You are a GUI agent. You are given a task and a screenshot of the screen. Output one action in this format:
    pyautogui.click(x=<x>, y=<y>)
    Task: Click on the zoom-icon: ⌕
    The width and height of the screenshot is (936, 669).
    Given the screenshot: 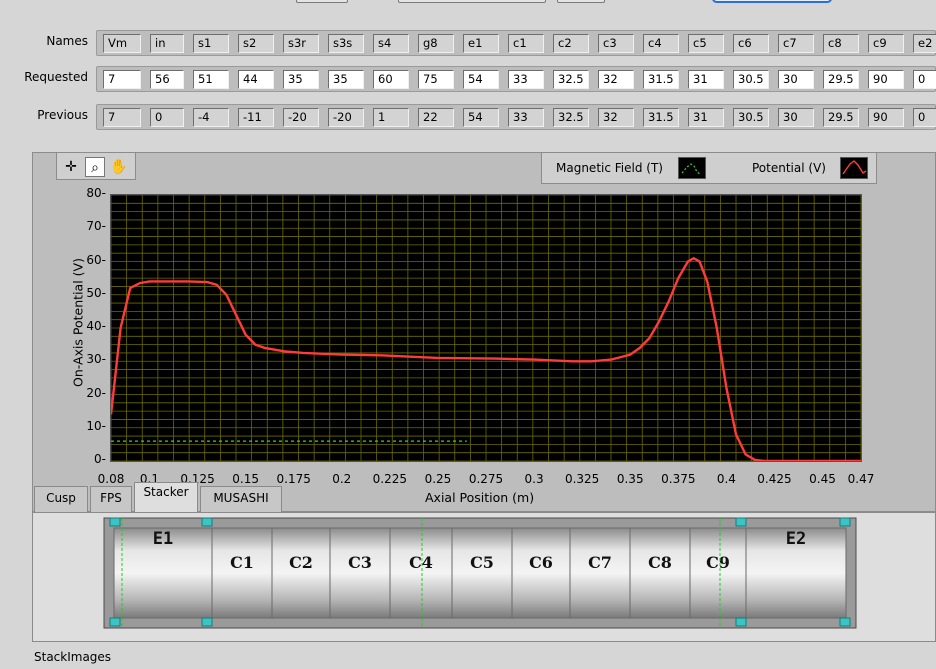 What is the action you would take?
    pyautogui.click(x=95, y=167)
    